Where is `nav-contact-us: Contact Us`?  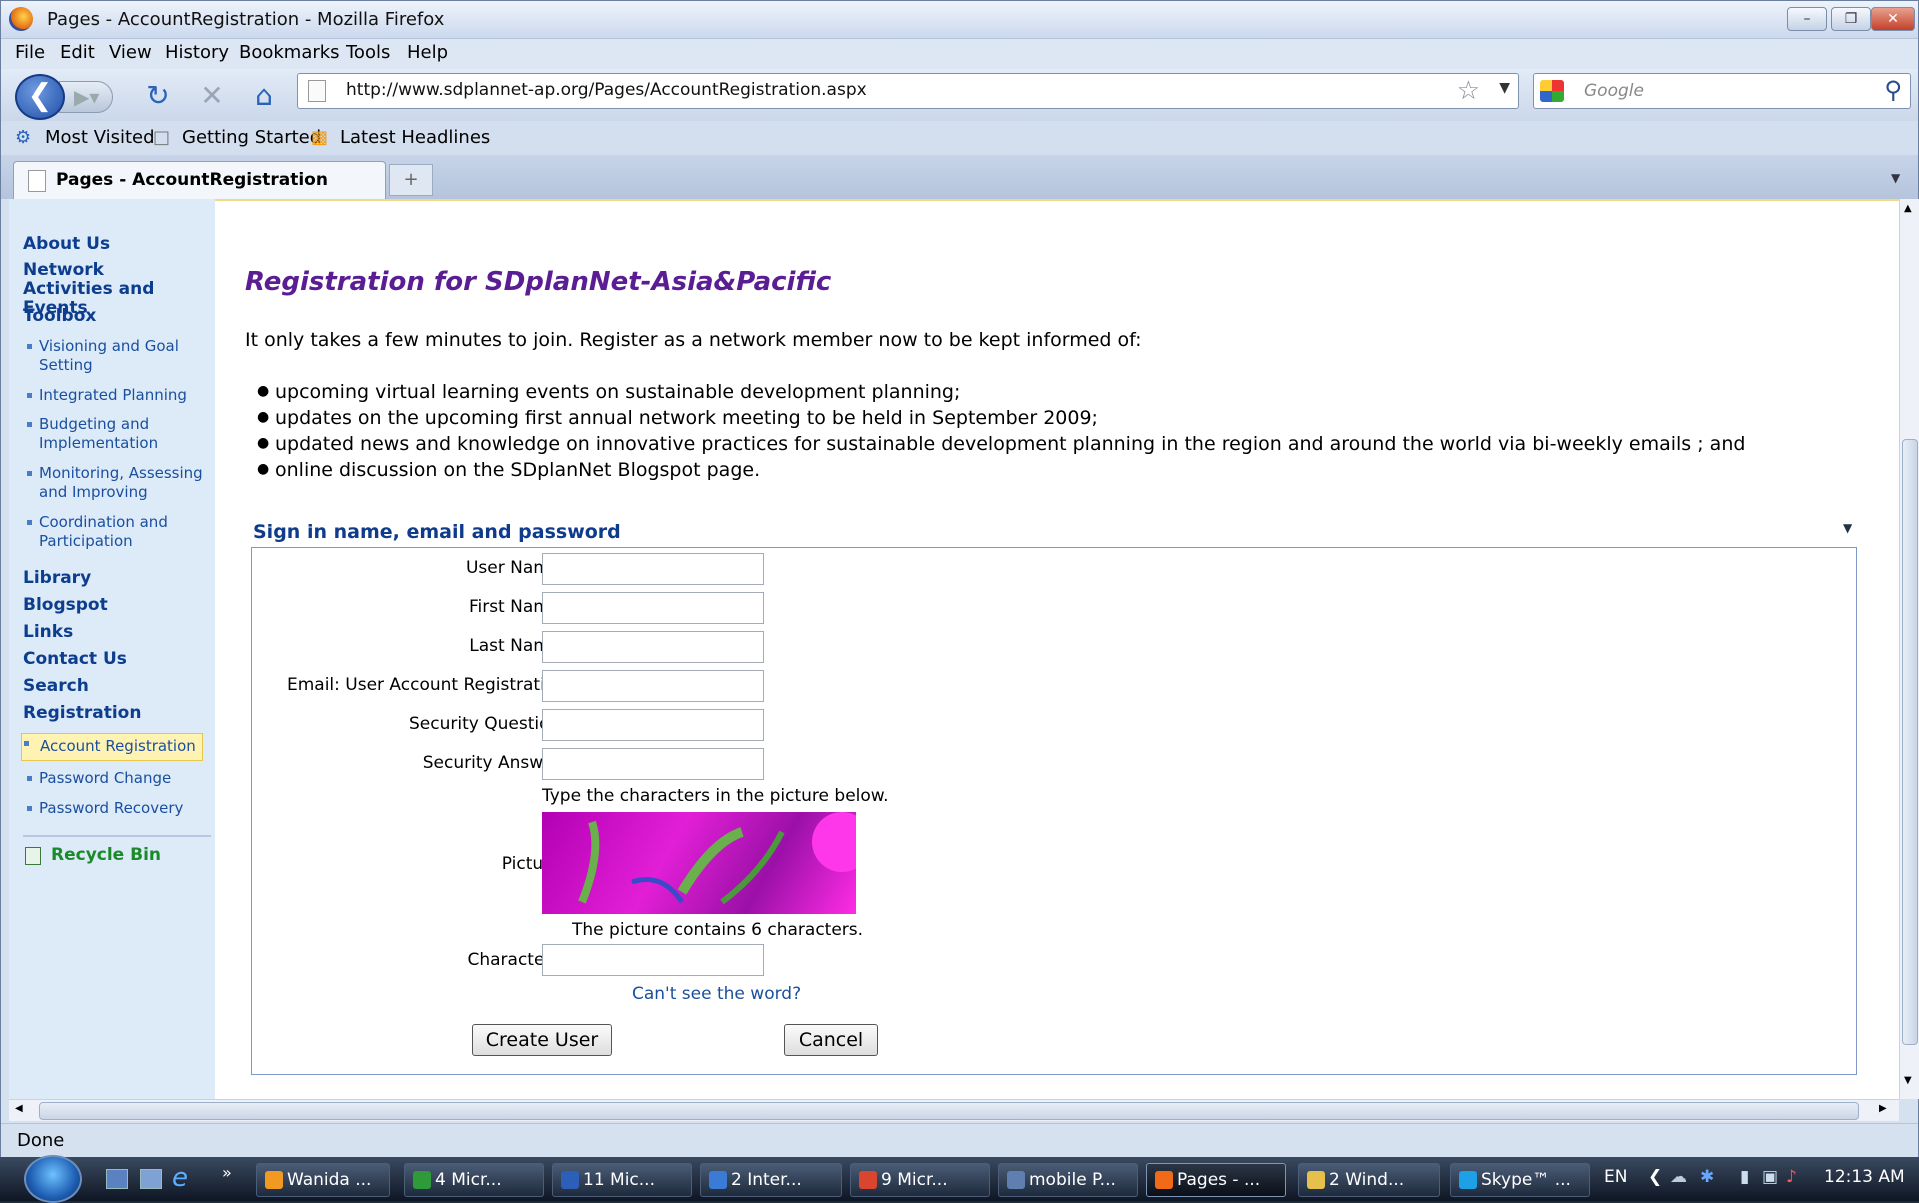 nav-contact-us: Contact Us is located at coordinates (75, 659).